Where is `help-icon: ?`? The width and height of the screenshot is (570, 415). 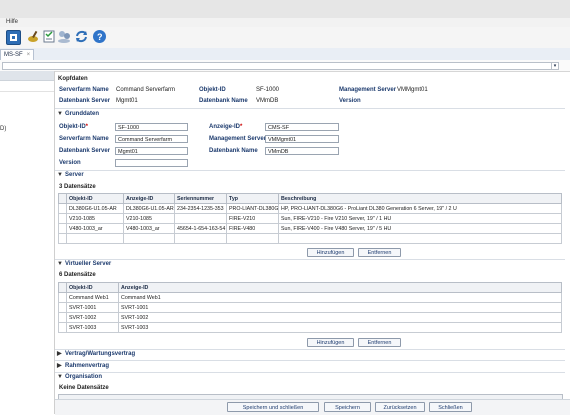
help-icon: ? is located at coordinates (99, 36).